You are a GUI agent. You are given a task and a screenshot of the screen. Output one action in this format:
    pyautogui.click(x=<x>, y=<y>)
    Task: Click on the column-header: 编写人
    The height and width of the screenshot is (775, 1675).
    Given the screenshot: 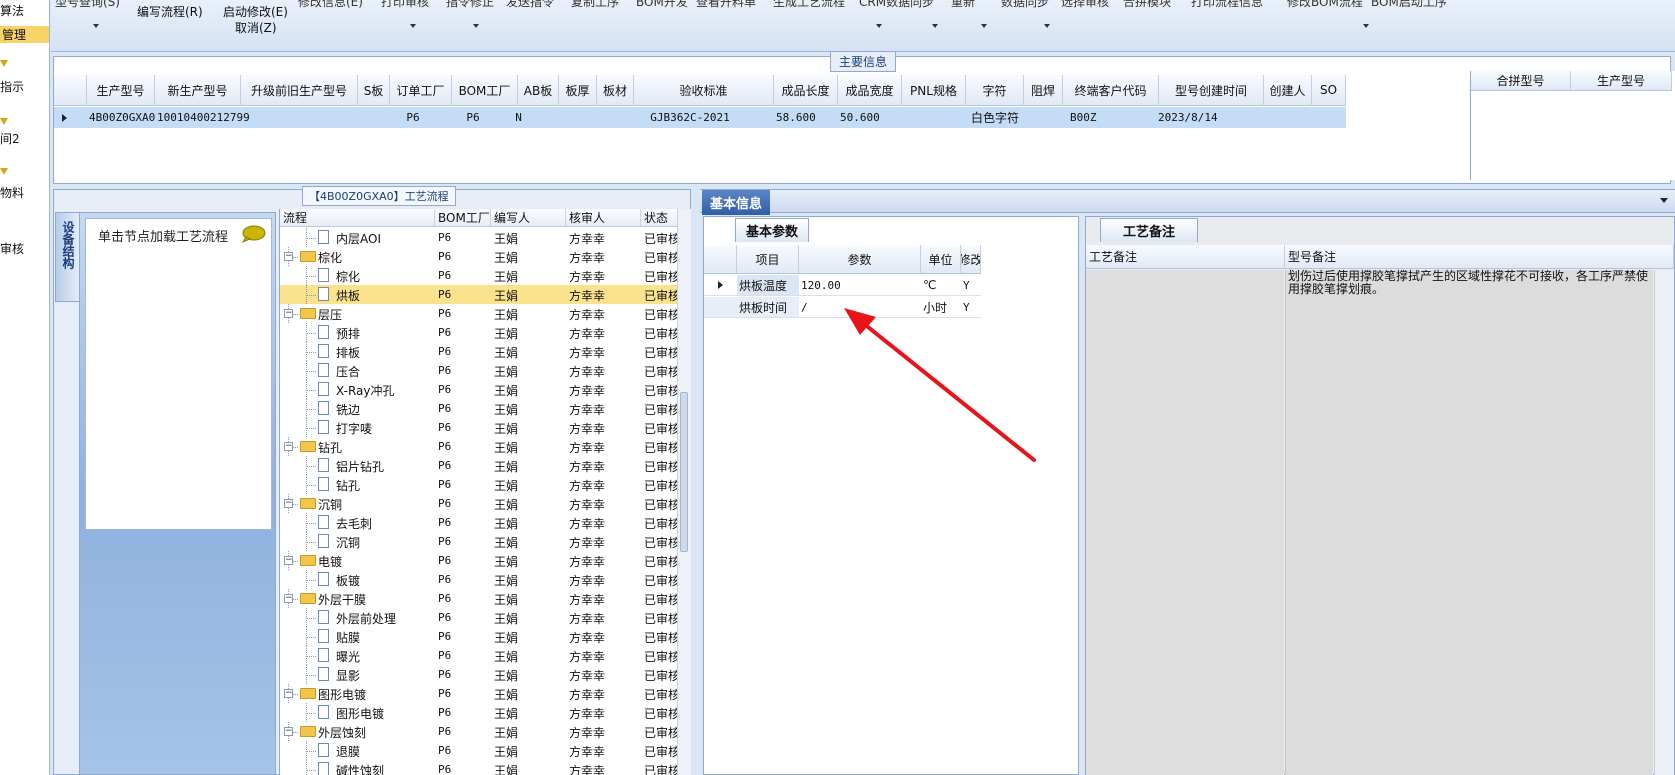 What is the action you would take?
    pyautogui.click(x=528, y=218)
    